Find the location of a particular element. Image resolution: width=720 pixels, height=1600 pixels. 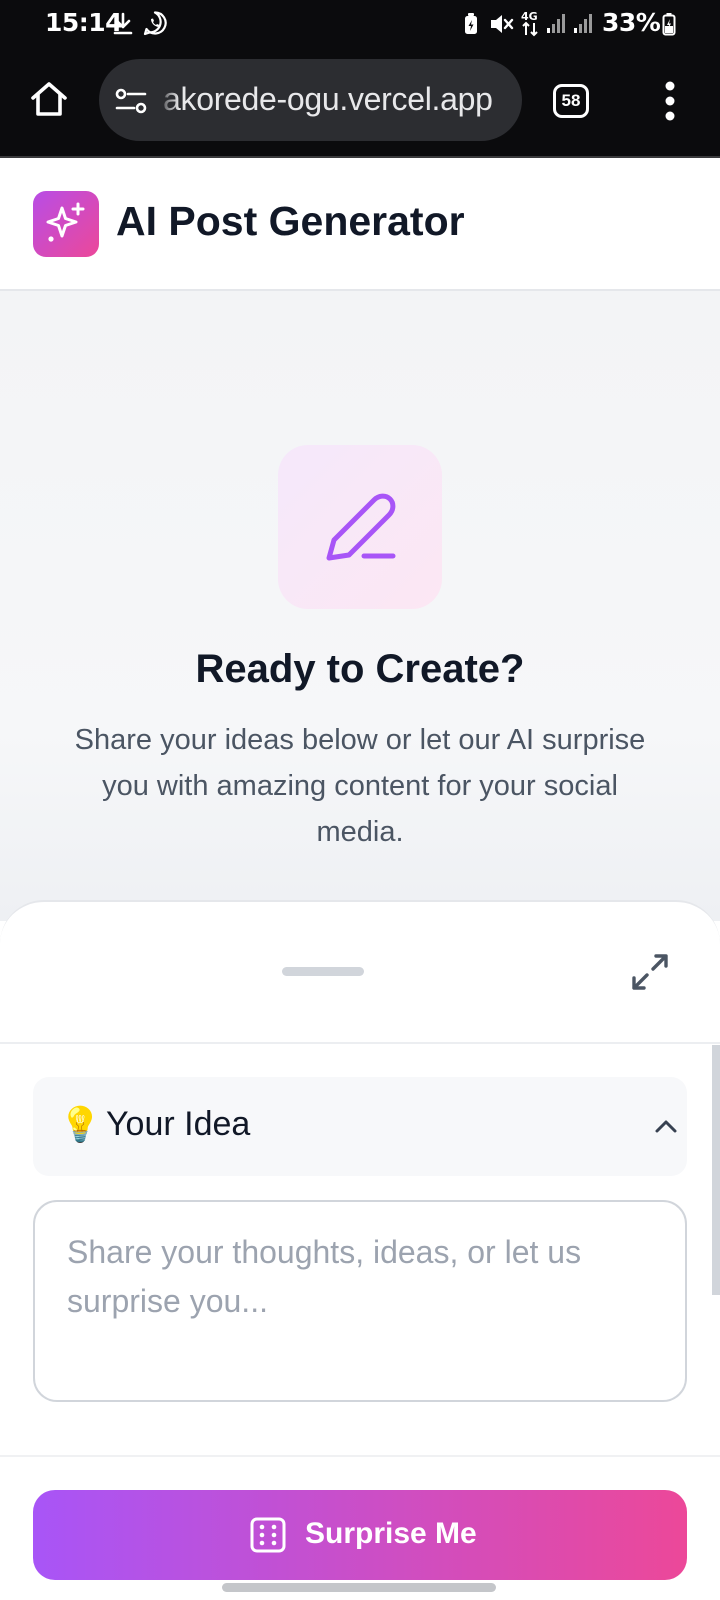

hero-icon-container is located at coordinates (360, 527).